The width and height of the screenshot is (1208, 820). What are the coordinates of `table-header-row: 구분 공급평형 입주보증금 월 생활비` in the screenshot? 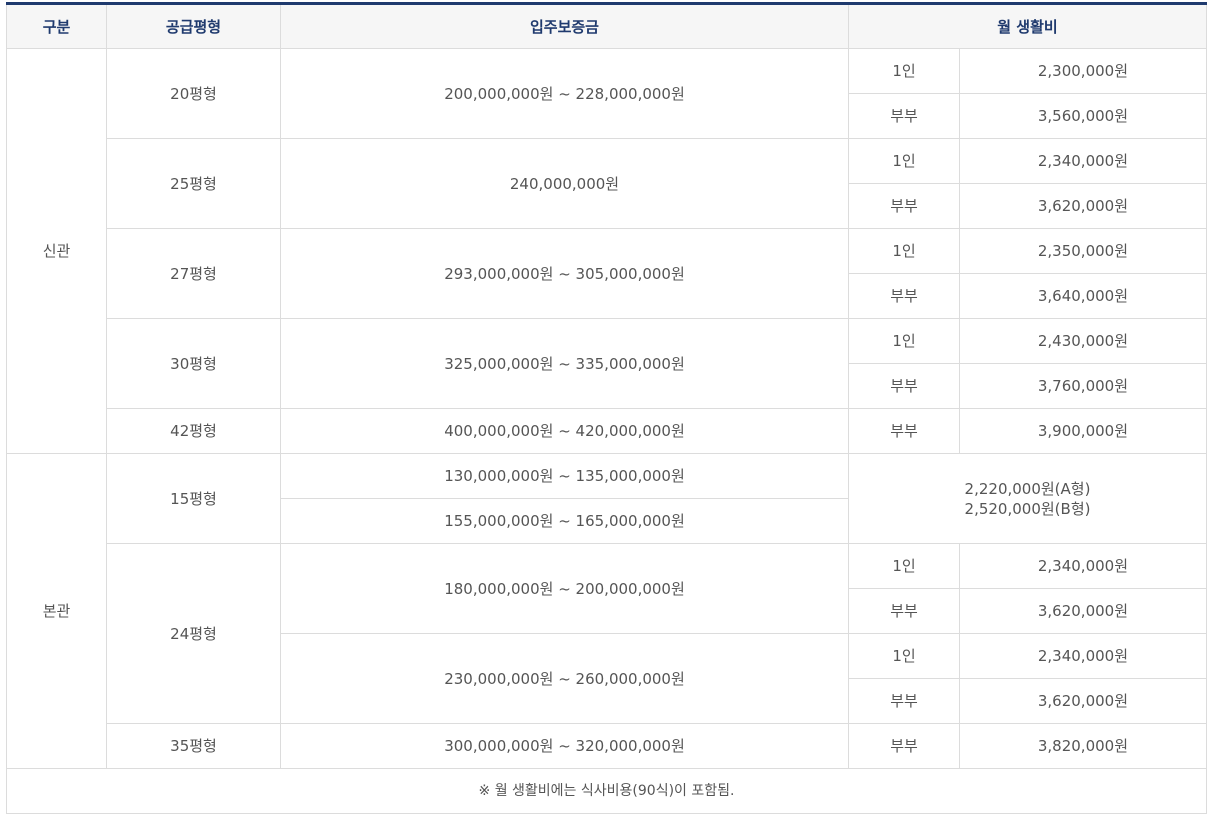 It's located at (606, 26).